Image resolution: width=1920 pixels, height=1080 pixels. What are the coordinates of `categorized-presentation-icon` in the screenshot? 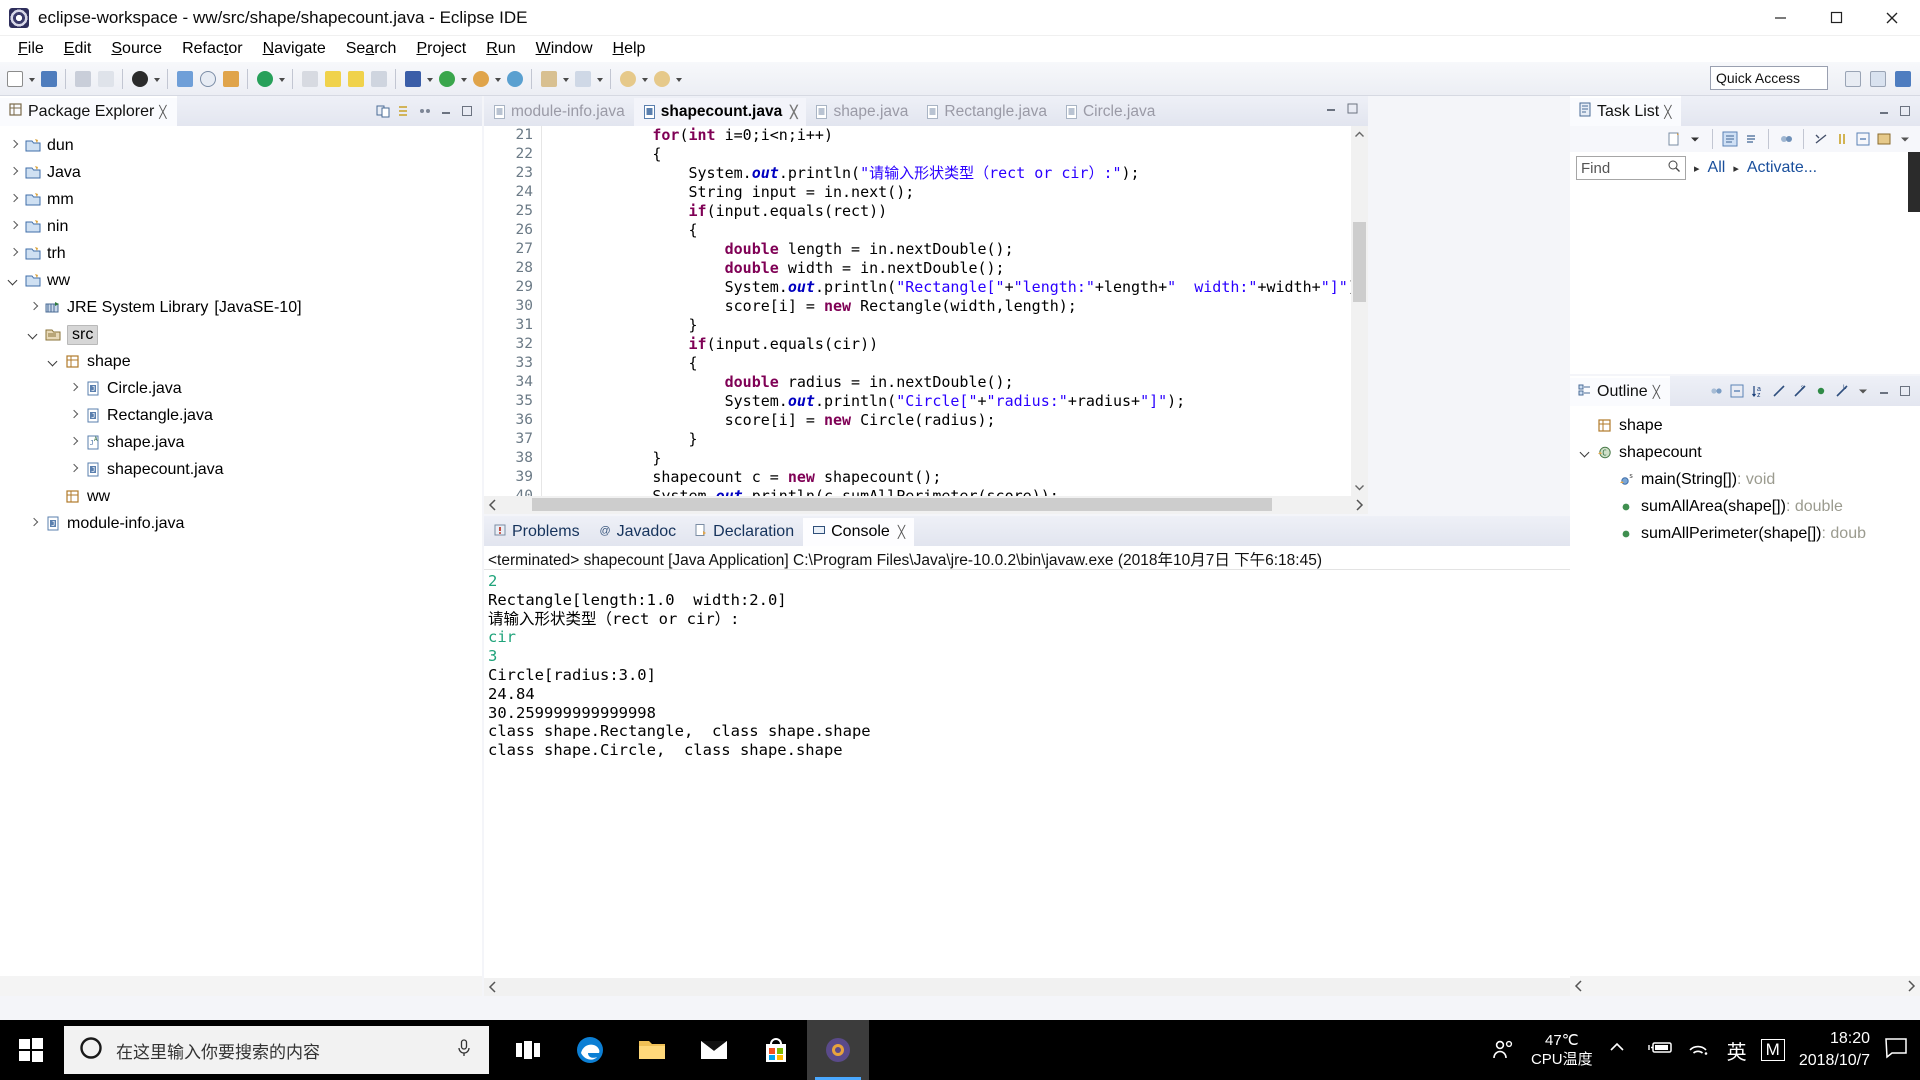 It's located at (1730, 139).